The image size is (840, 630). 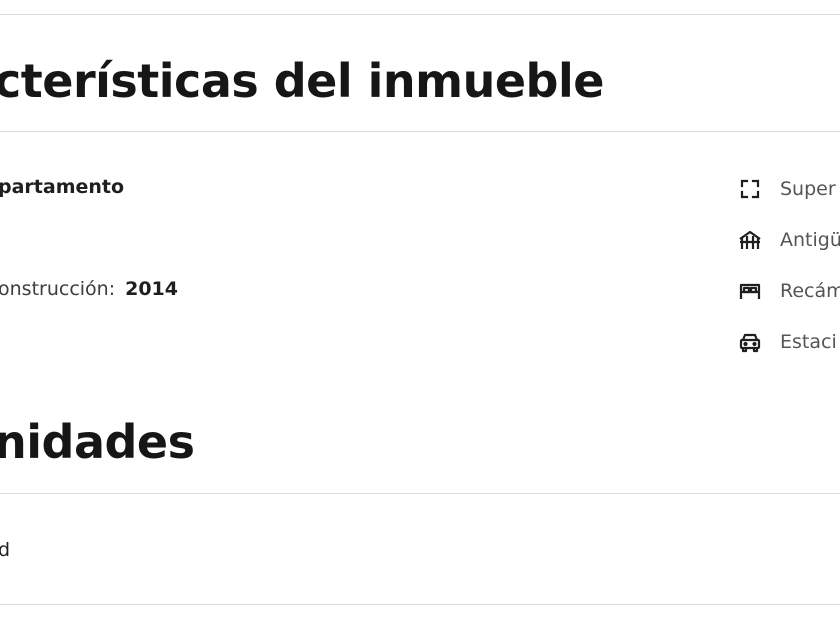 I want to click on feature-superficie: Super, so click(x=786, y=189).